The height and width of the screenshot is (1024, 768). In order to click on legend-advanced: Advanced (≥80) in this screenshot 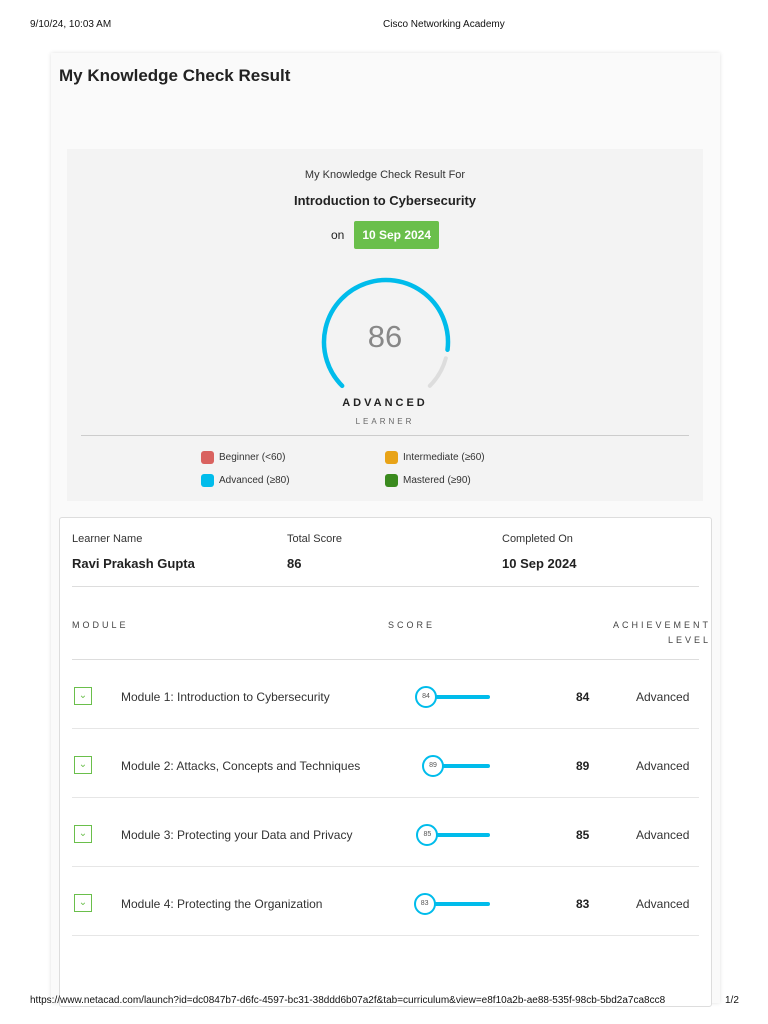, I will do `click(245, 480)`.